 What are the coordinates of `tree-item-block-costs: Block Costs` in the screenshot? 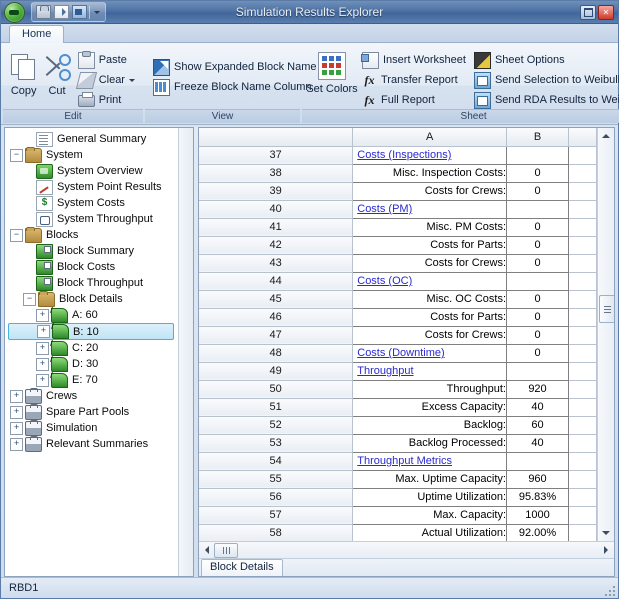 It's located at (93, 267).